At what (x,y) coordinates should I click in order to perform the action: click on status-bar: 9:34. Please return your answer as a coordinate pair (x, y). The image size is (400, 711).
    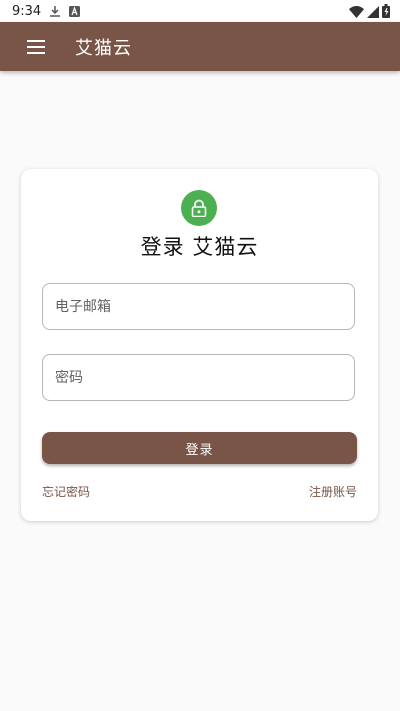
    Looking at the image, I should click on (200, 11).